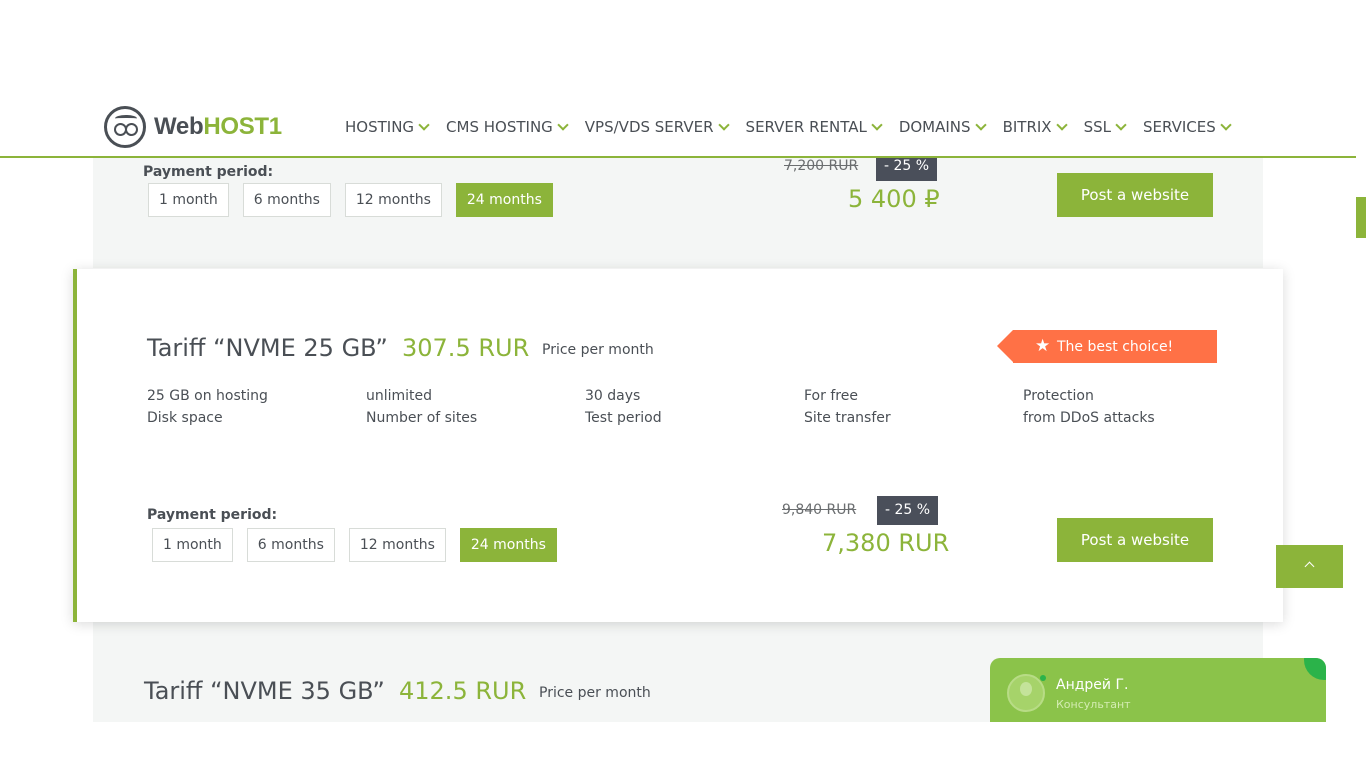 The width and height of the screenshot is (1366, 768). I want to click on total-price: 7,380 RUR, so click(886, 543).